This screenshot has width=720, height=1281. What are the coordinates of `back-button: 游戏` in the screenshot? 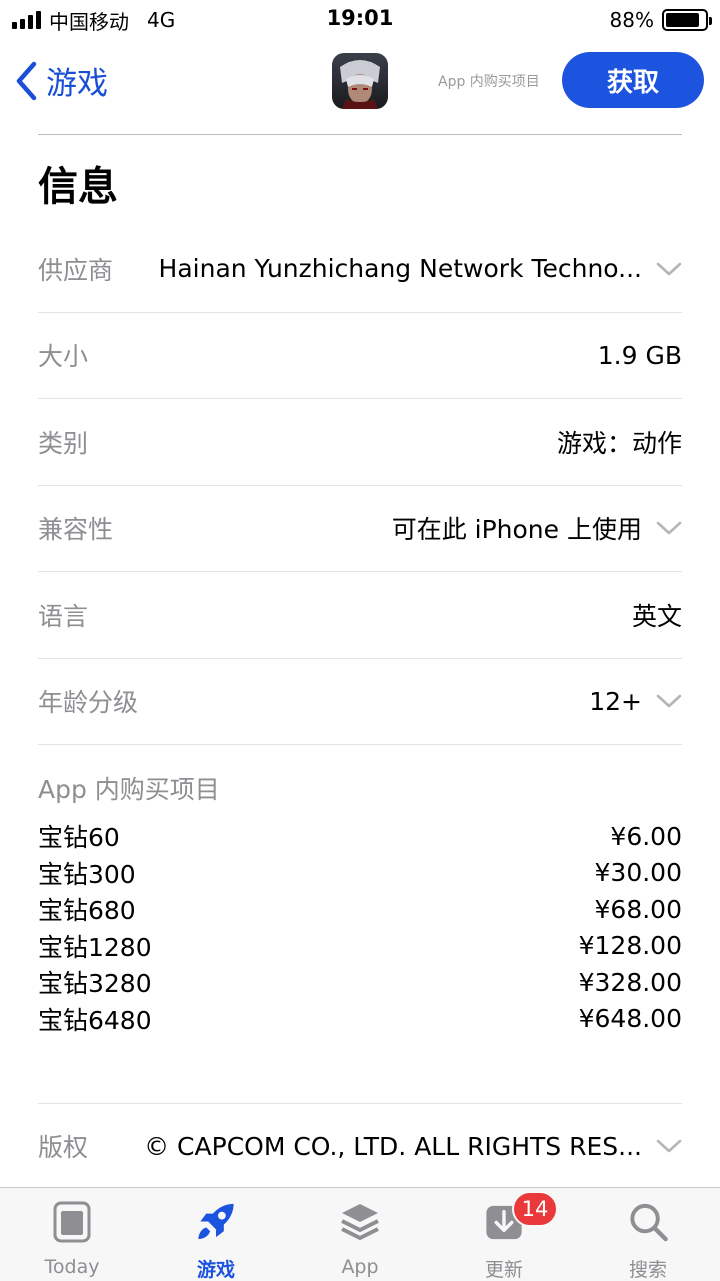 It's located at (61, 80).